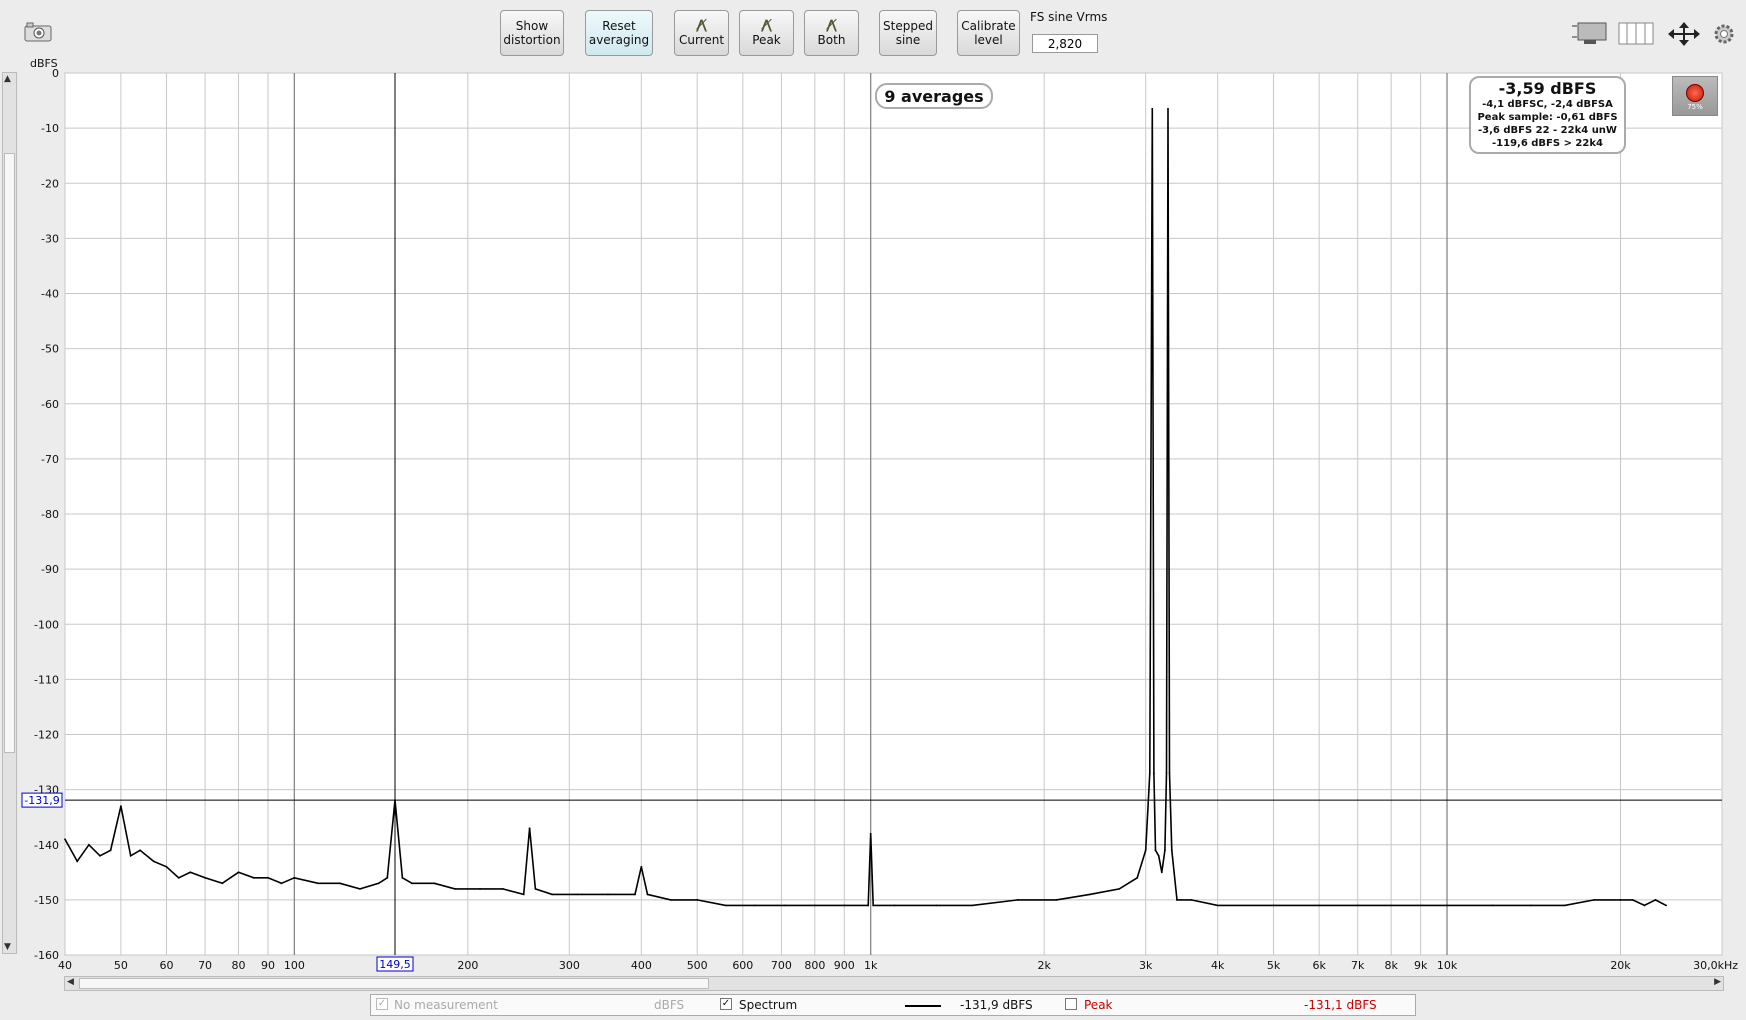  Describe the element at coordinates (50, 238) in the screenshot. I see `y-tick-label: -30` at that location.